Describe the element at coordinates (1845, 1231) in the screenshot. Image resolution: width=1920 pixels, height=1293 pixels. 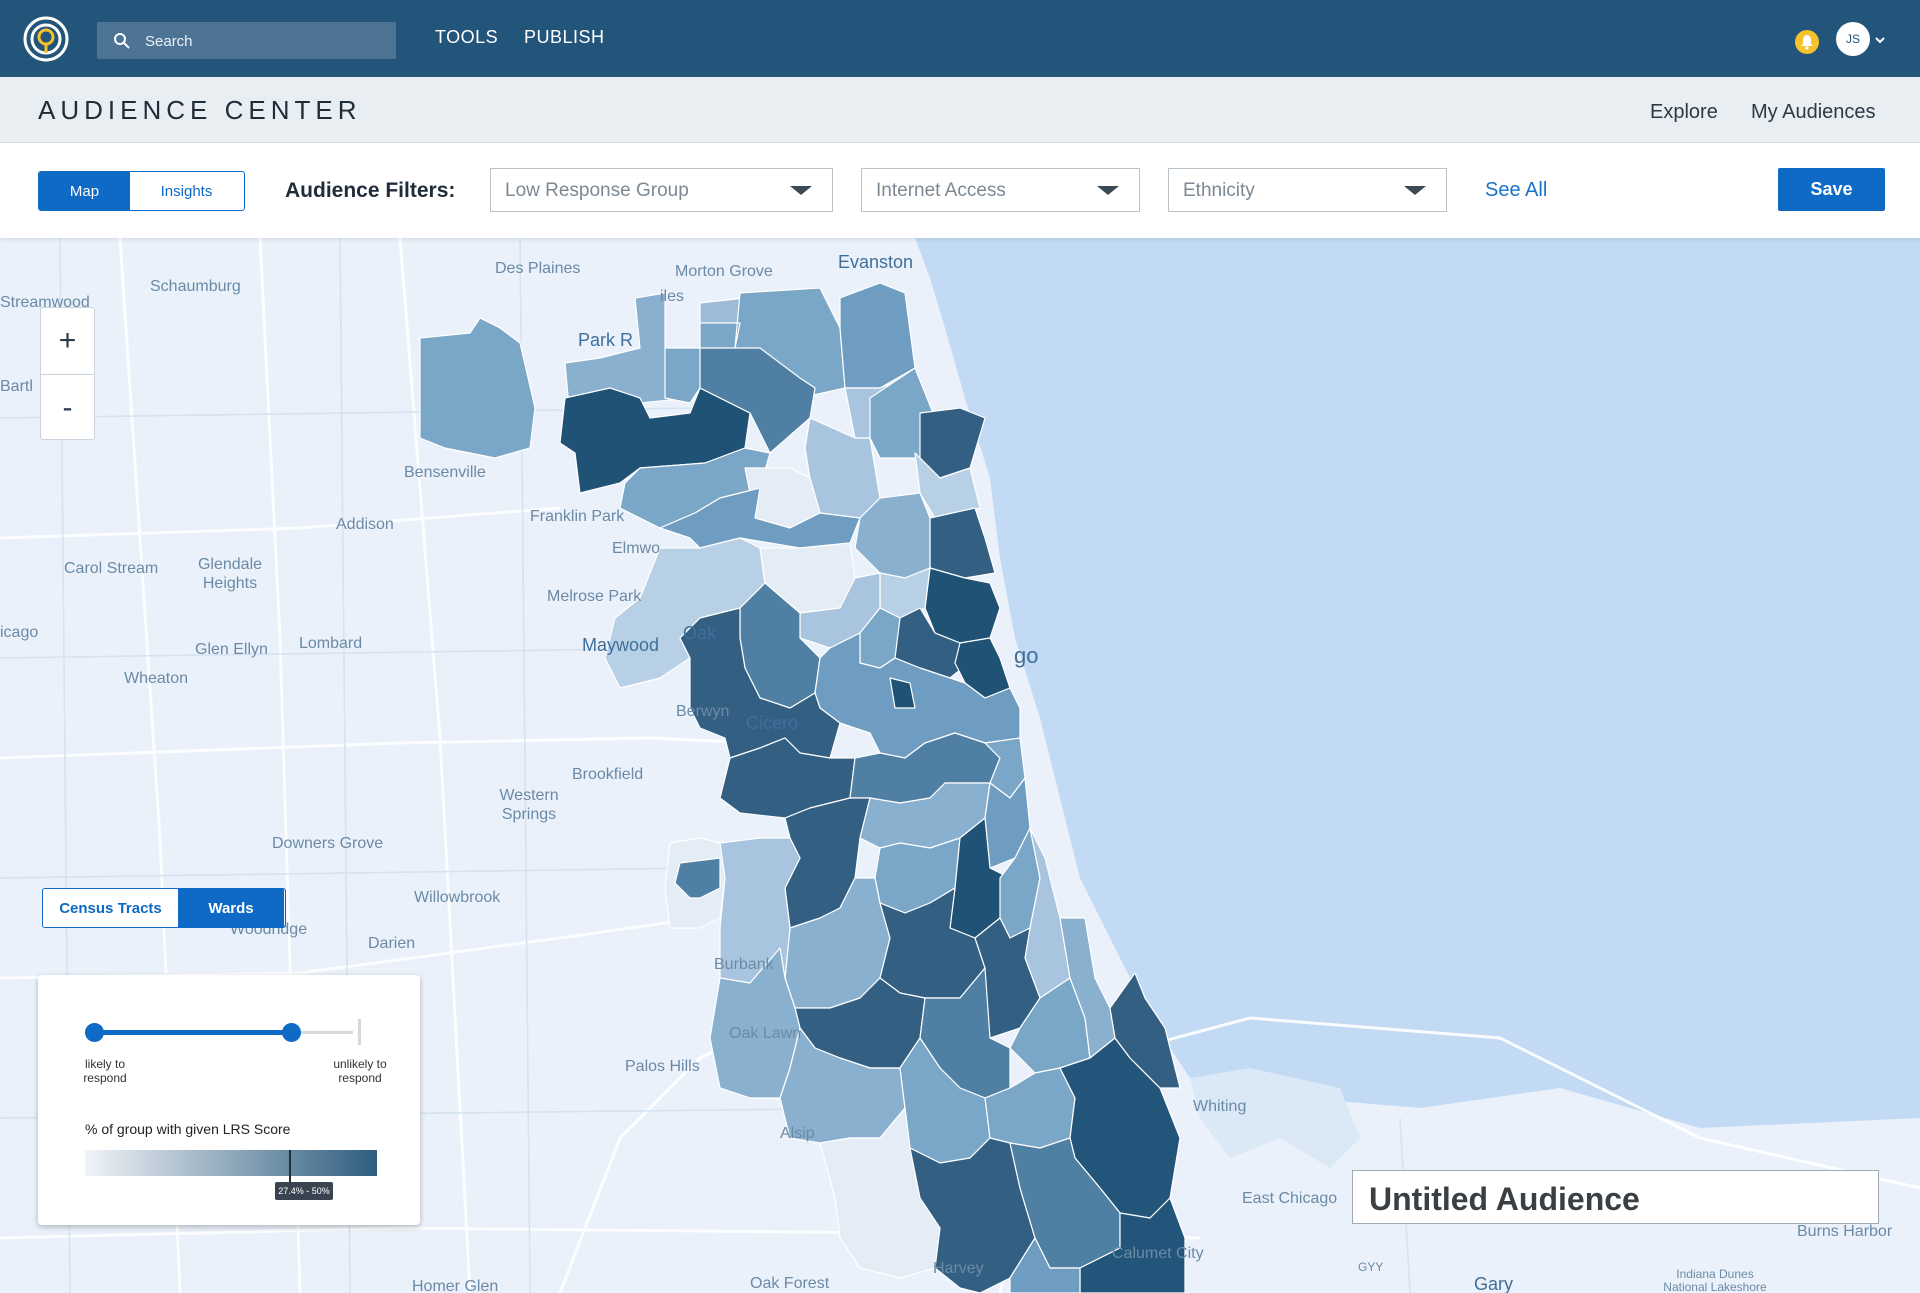
I see `map-label: Burns Harbor` at that location.